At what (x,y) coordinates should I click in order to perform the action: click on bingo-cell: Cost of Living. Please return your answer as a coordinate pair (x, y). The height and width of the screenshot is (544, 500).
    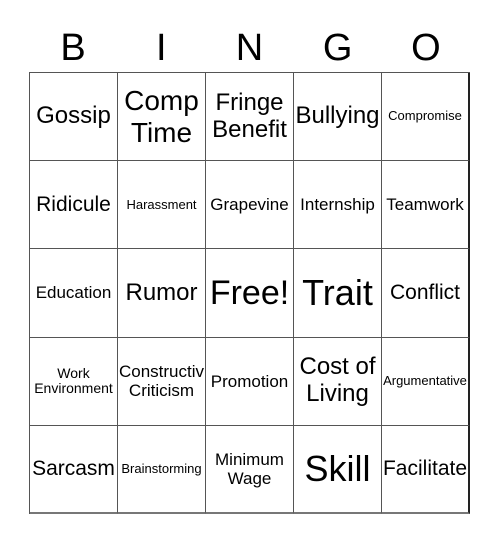
    Looking at the image, I should click on (338, 381).